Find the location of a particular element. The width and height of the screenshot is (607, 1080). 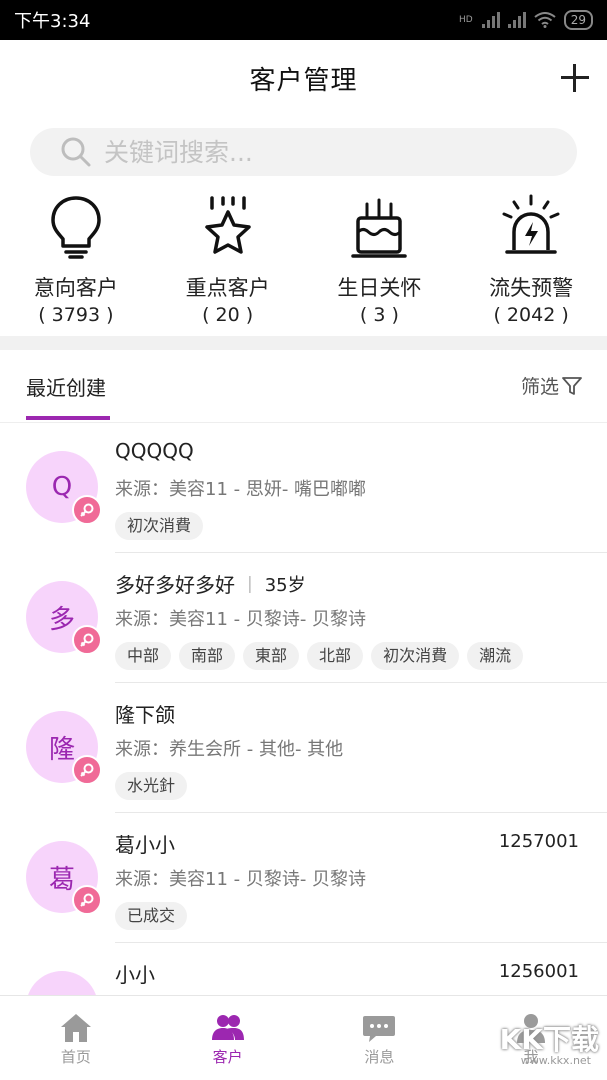

home-icon is located at coordinates (75, 1028).